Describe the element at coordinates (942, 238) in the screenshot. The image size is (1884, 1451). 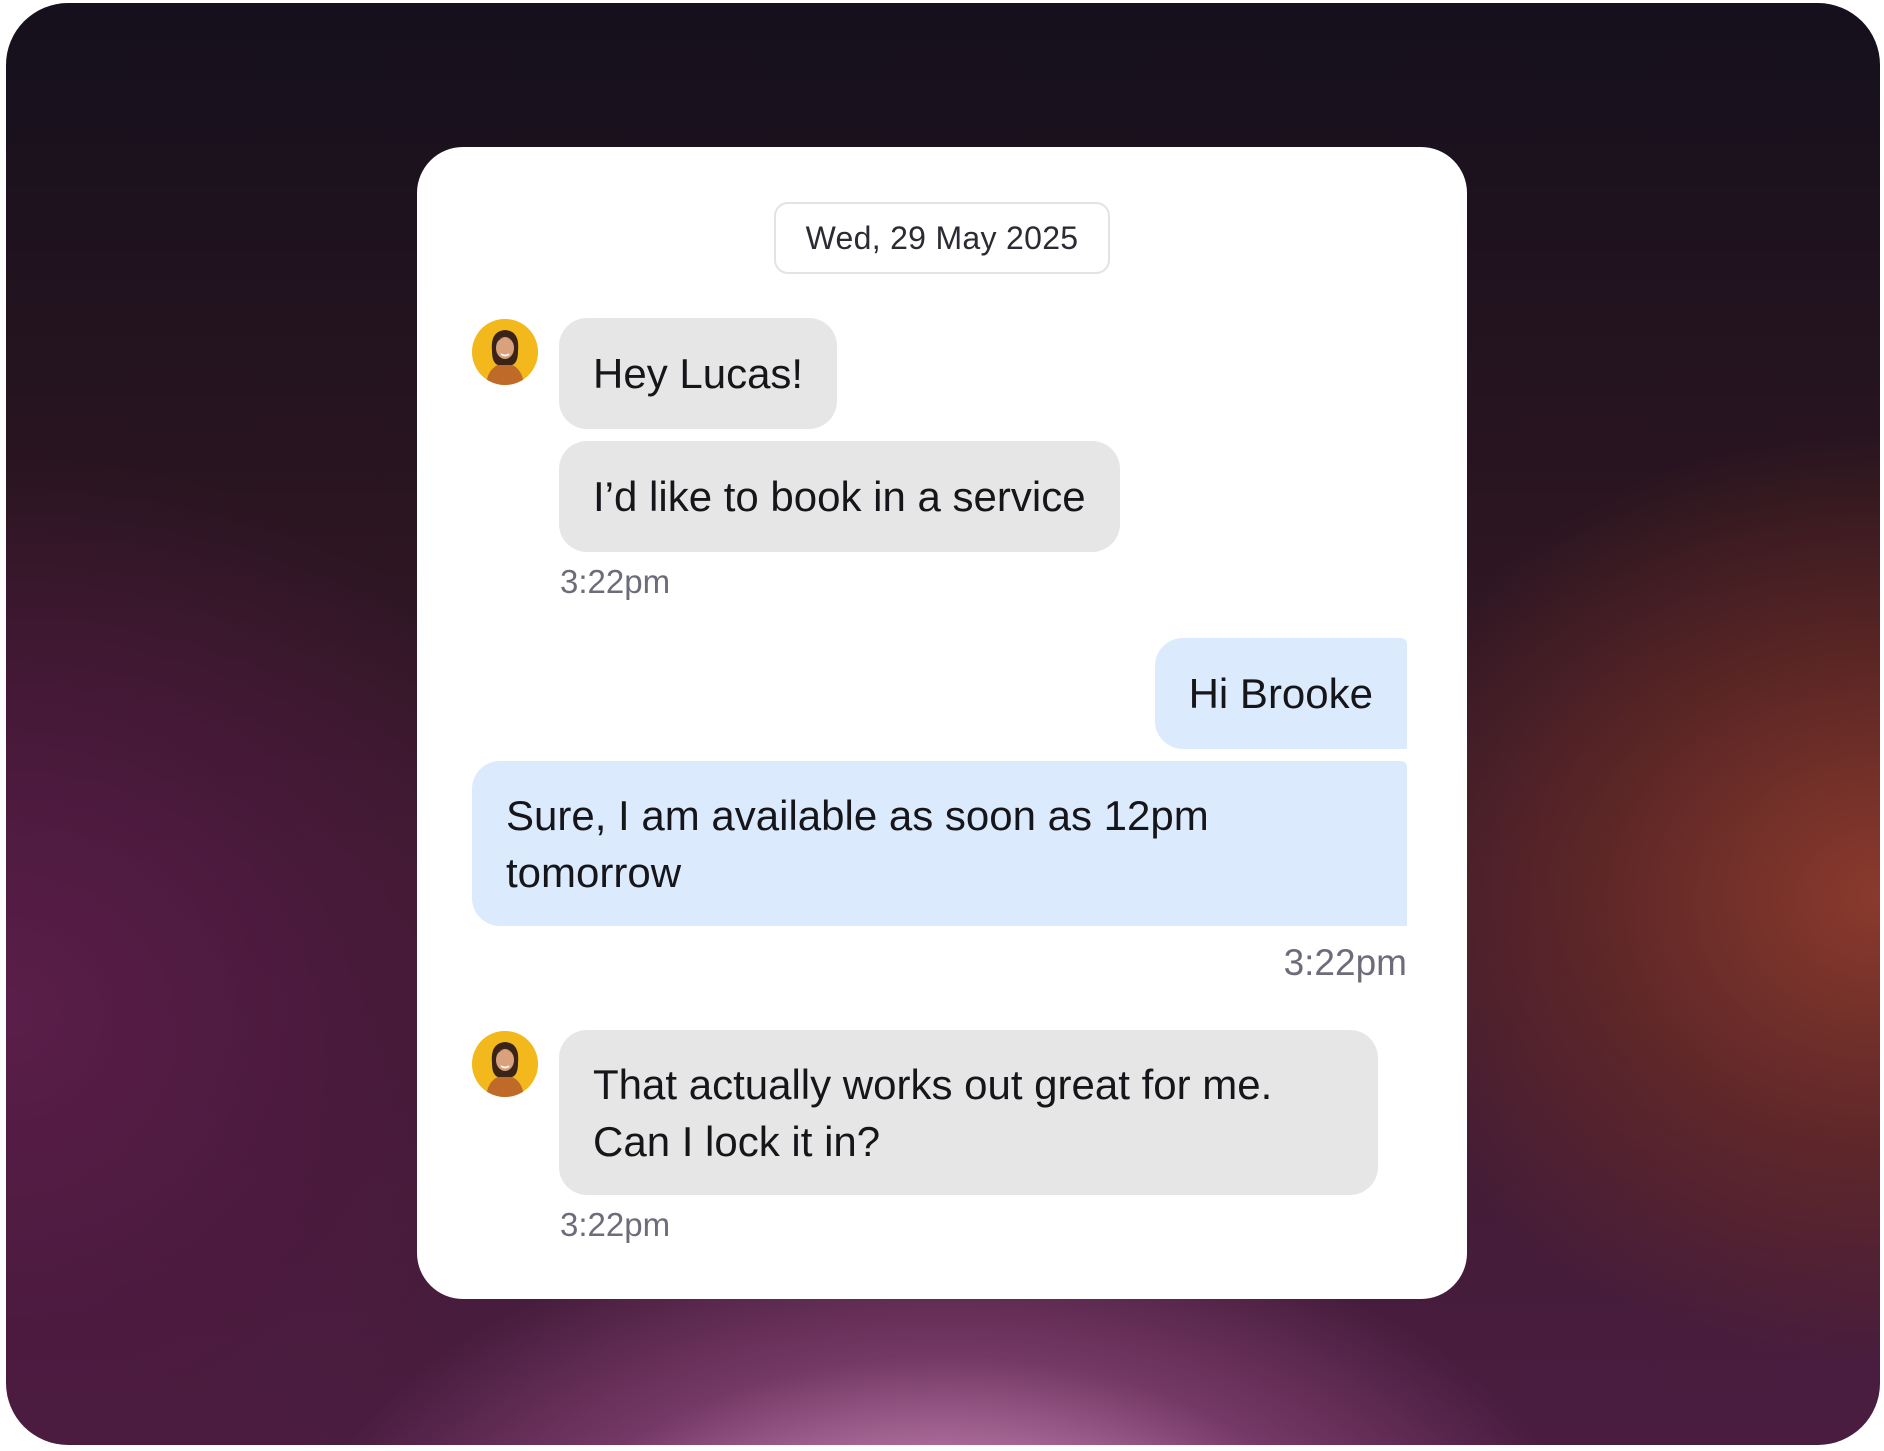
I see `date-separator: Wed, 29 May 2025` at that location.